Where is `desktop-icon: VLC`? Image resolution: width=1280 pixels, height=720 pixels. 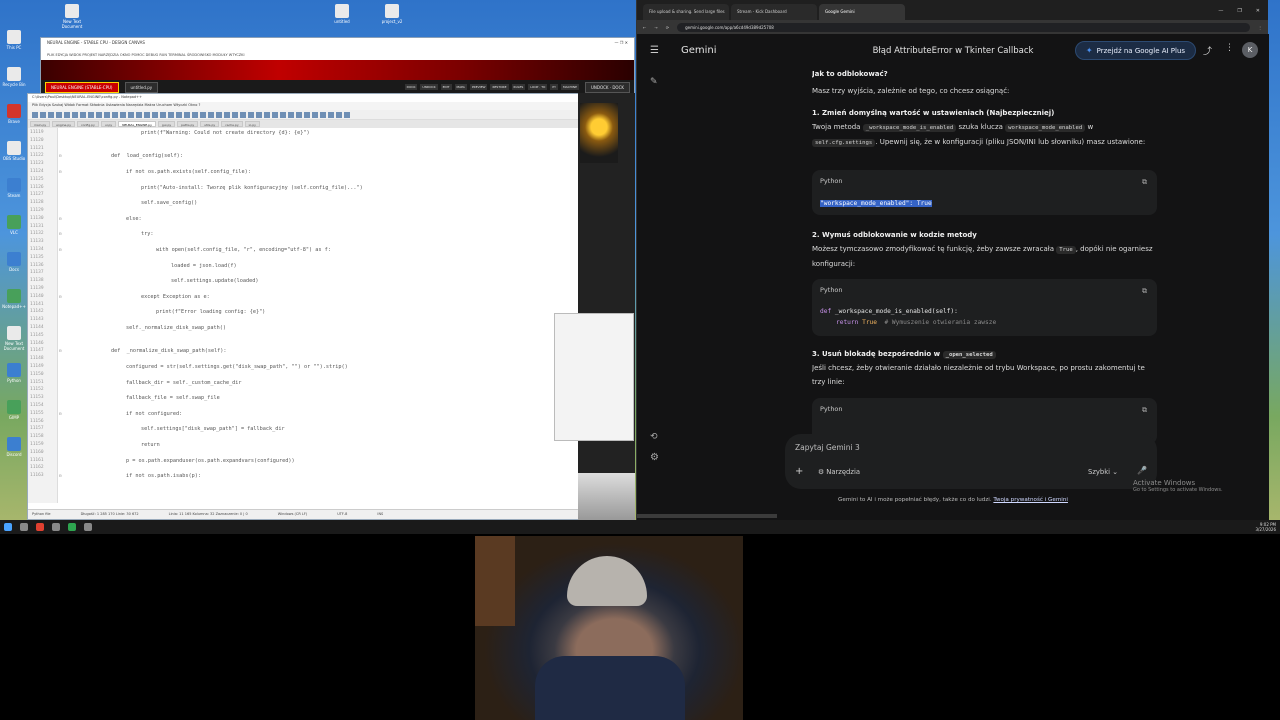 desktop-icon: VLC is located at coordinates (14, 228).